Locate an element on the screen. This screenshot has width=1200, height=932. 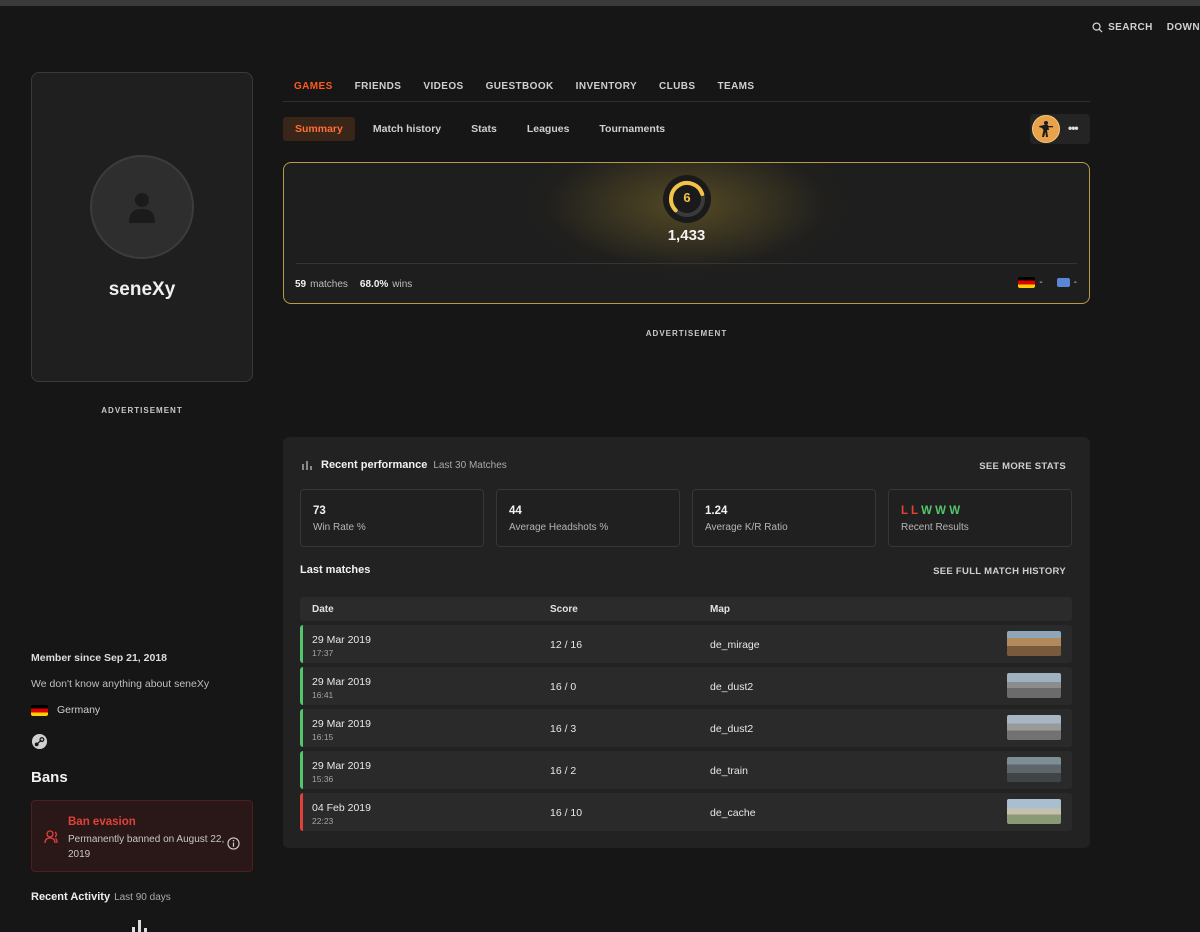
match-date: 04 Feb 2019 is located at coordinates (341, 808).